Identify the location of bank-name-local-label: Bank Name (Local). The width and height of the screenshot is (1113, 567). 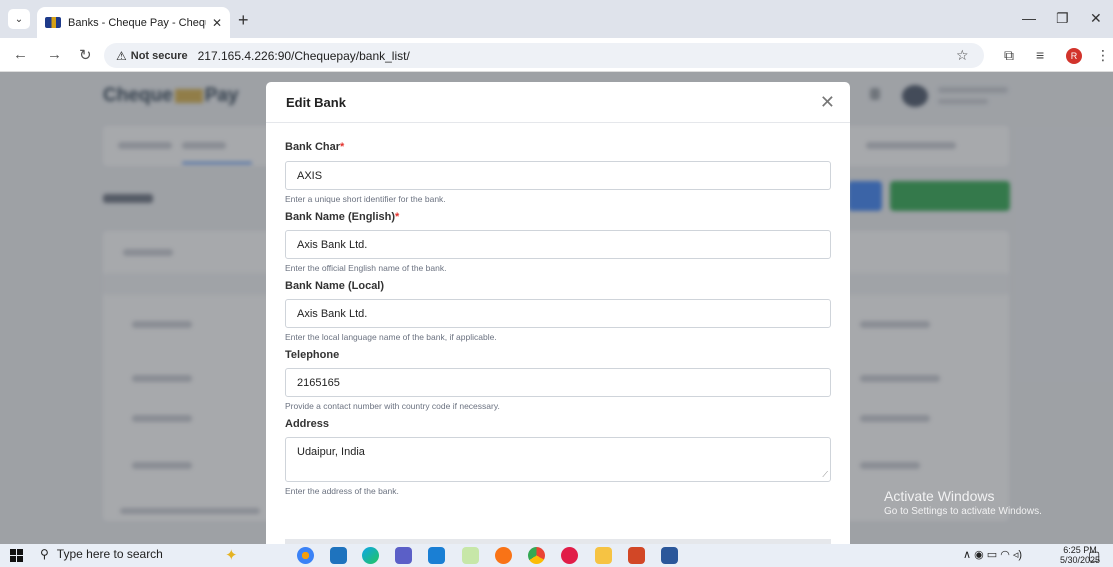
(335, 286).